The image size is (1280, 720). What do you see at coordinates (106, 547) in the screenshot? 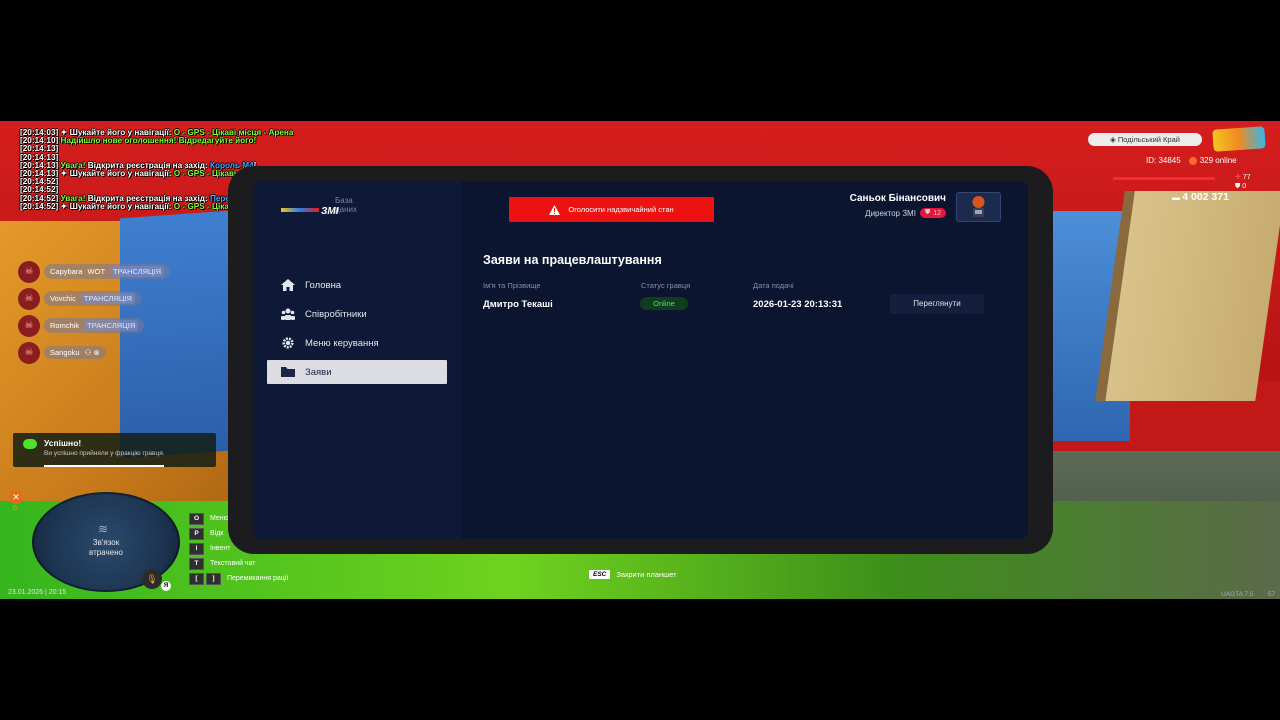
I see `minimap-status: Зв'язок втрачено` at bounding box center [106, 547].